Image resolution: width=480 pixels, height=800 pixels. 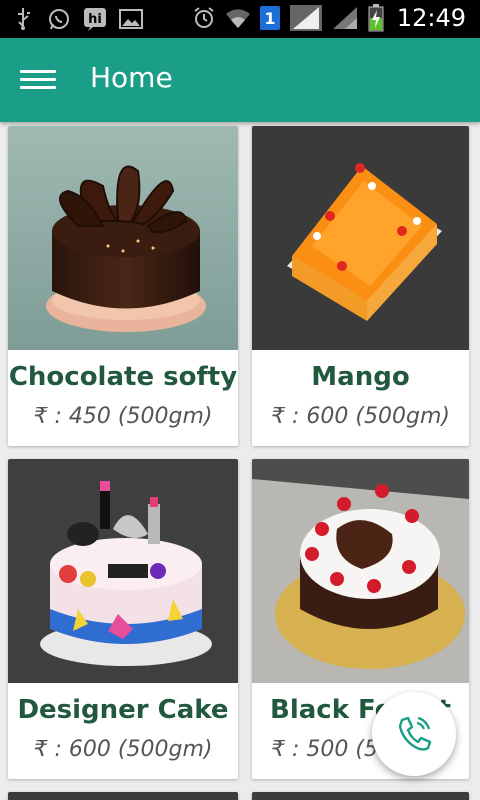 I want to click on wifi-icon, so click(x=238, y=18).